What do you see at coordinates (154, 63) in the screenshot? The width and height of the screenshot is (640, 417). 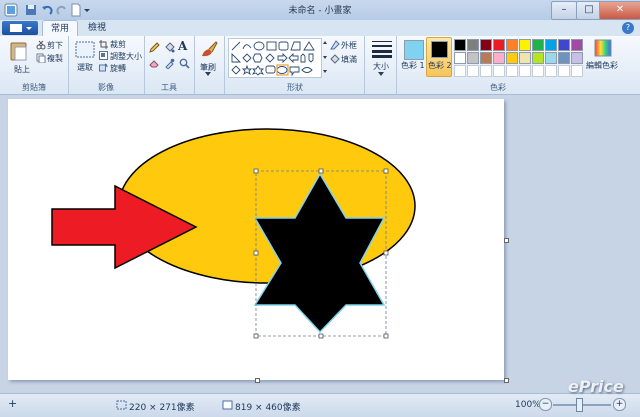 I see `eraser-icon` at bounding box center [154, 63].